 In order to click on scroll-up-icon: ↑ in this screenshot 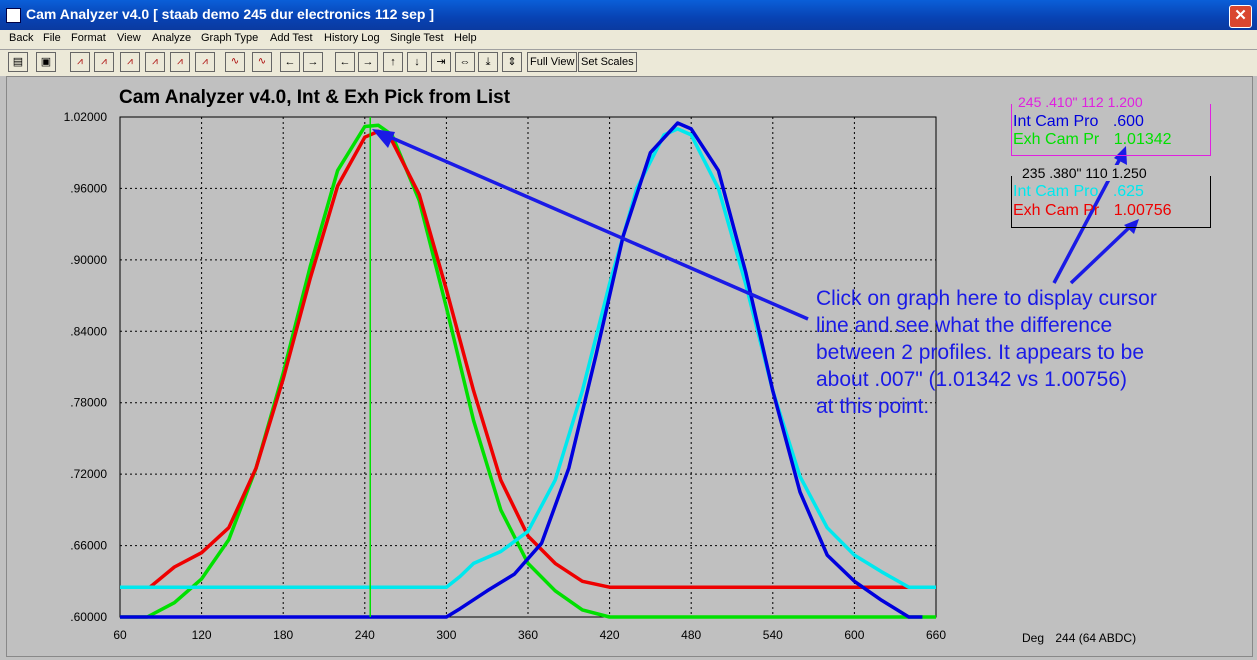, I will do `click(393, 62)`.